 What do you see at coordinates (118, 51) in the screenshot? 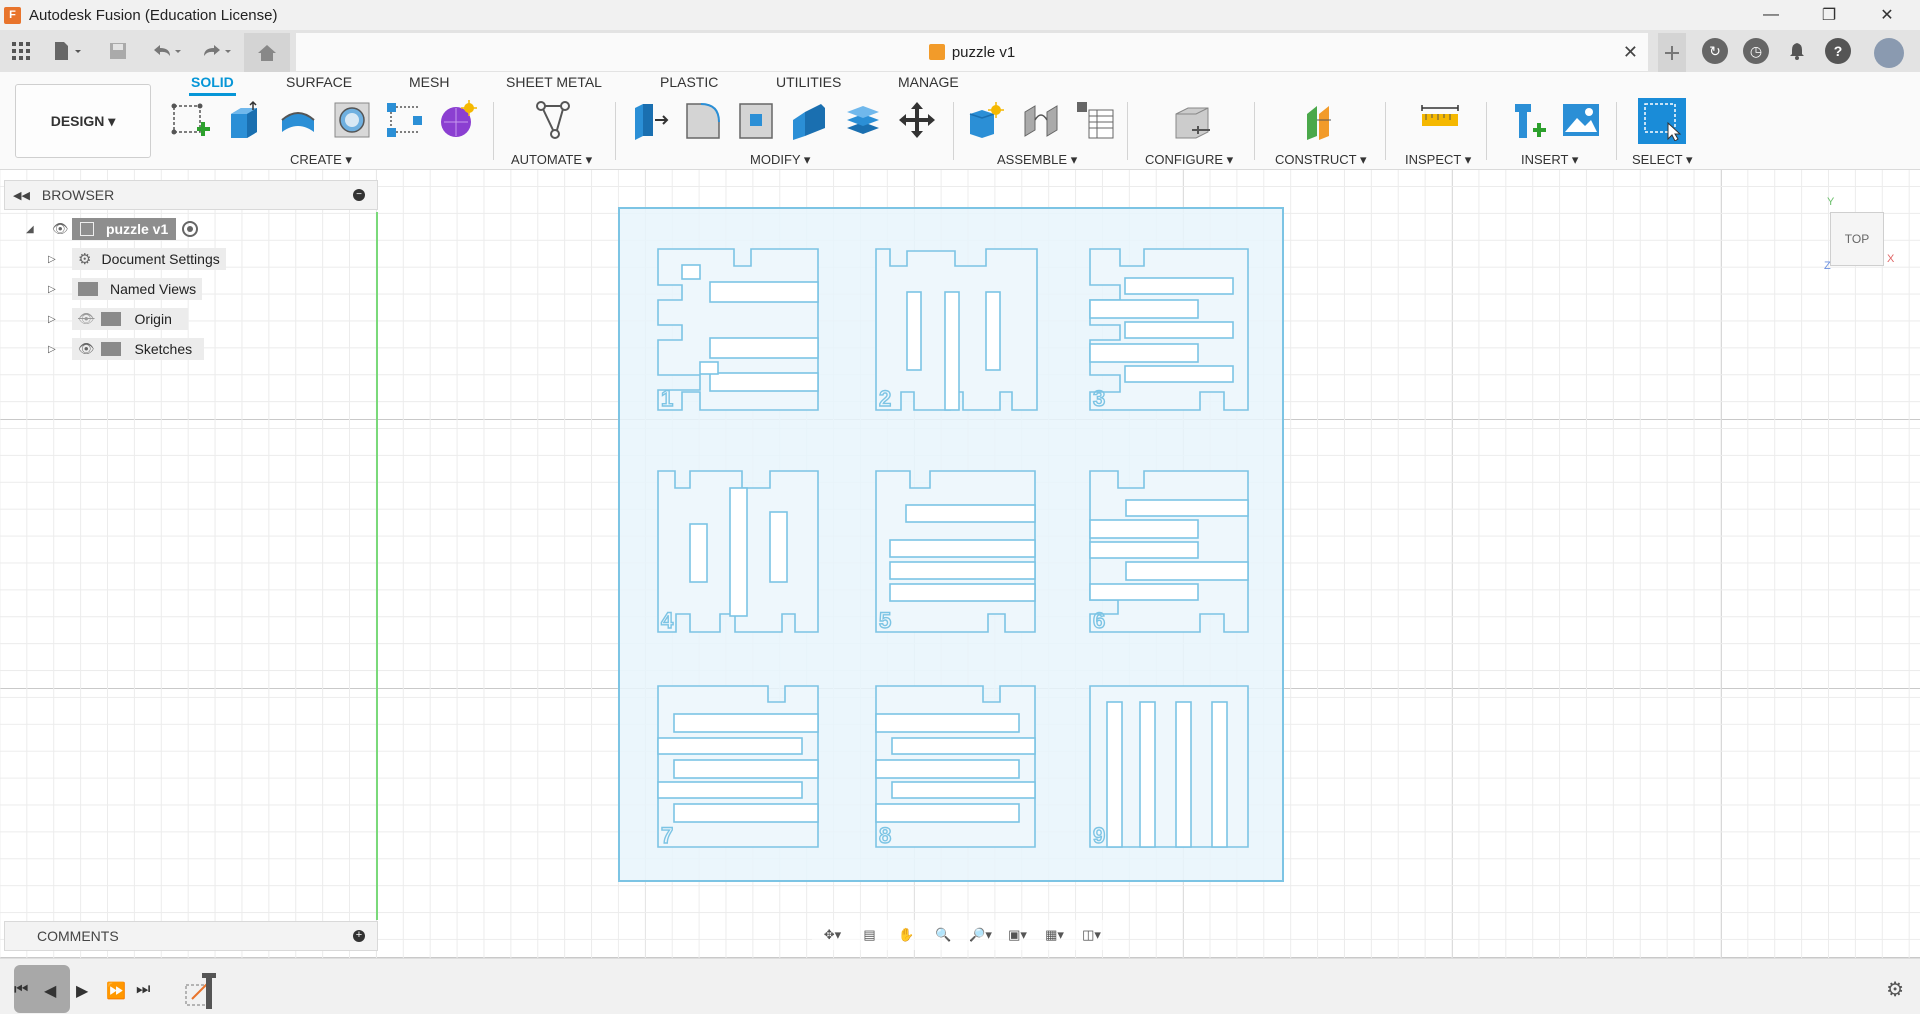
I see `save-icon` at bounding box center [118, 51].